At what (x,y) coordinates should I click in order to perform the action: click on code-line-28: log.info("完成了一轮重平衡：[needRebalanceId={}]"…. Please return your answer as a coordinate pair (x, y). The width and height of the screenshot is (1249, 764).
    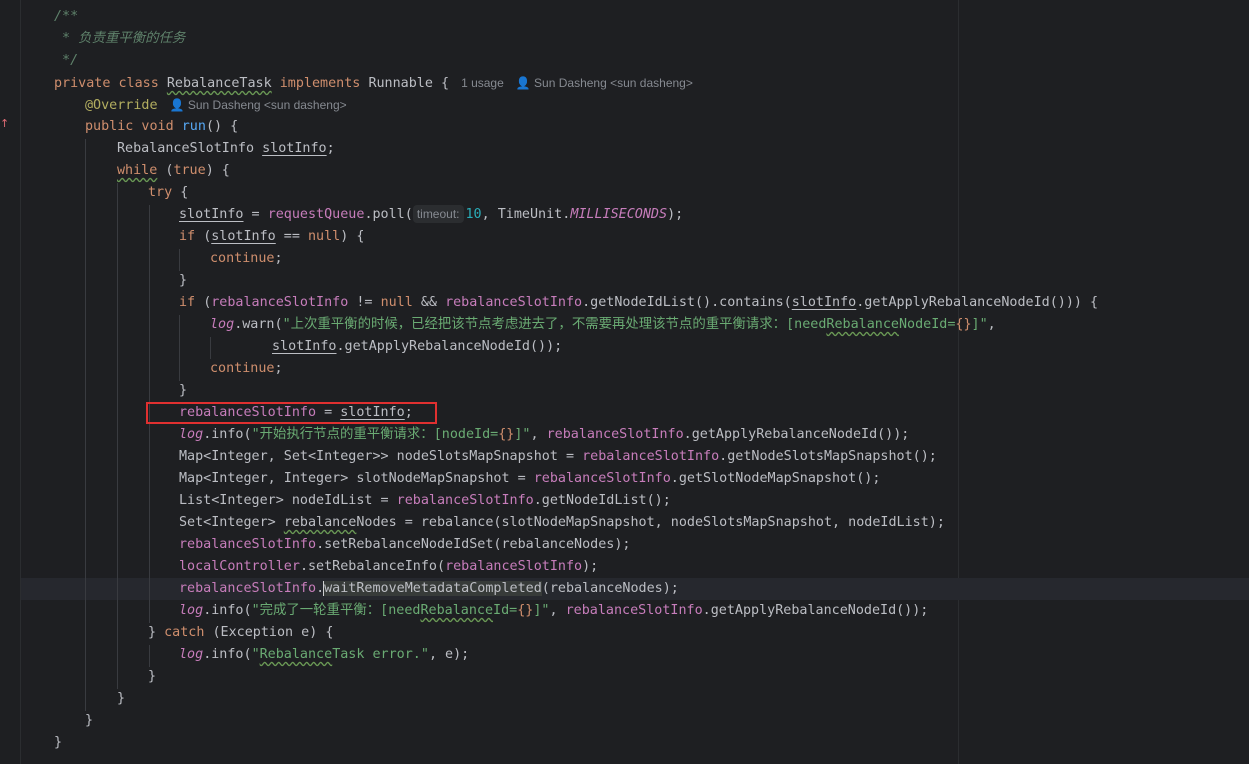
    Looking at the image, I should click on (554, 610).